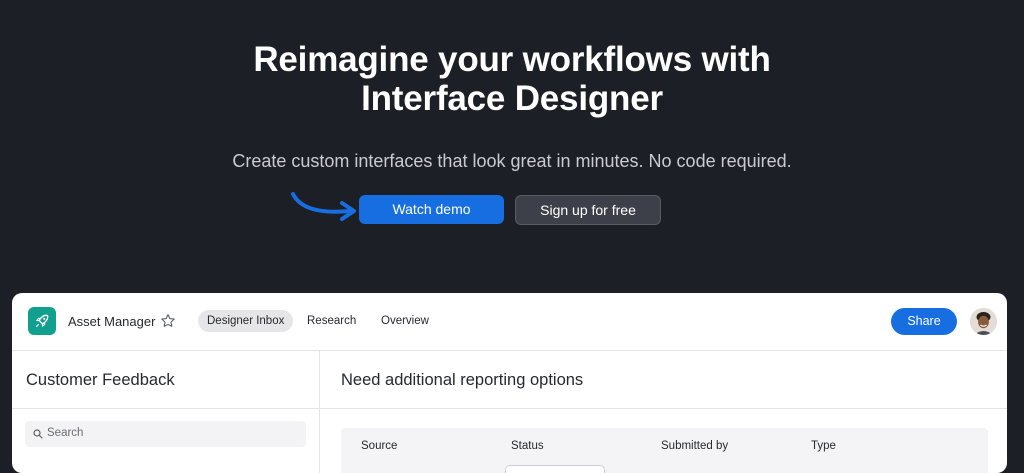 This screenshot has width=1024, height=473. I want to click on tab-overview: Overview, so click(405, 321).